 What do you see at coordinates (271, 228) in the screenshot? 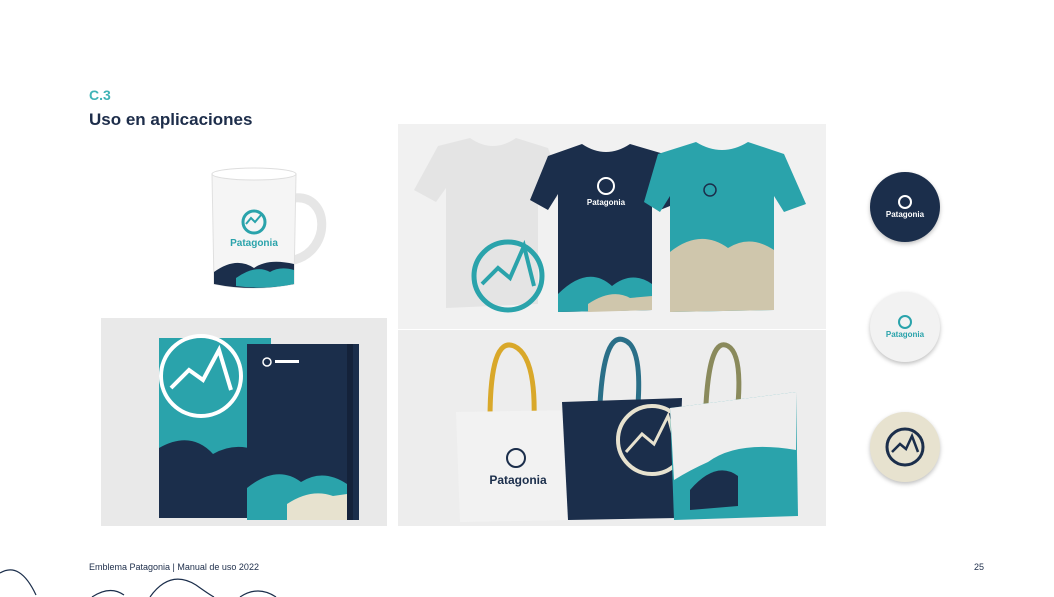
I see `mug-mockup: Patagonia` at bounding box center [271, 228].